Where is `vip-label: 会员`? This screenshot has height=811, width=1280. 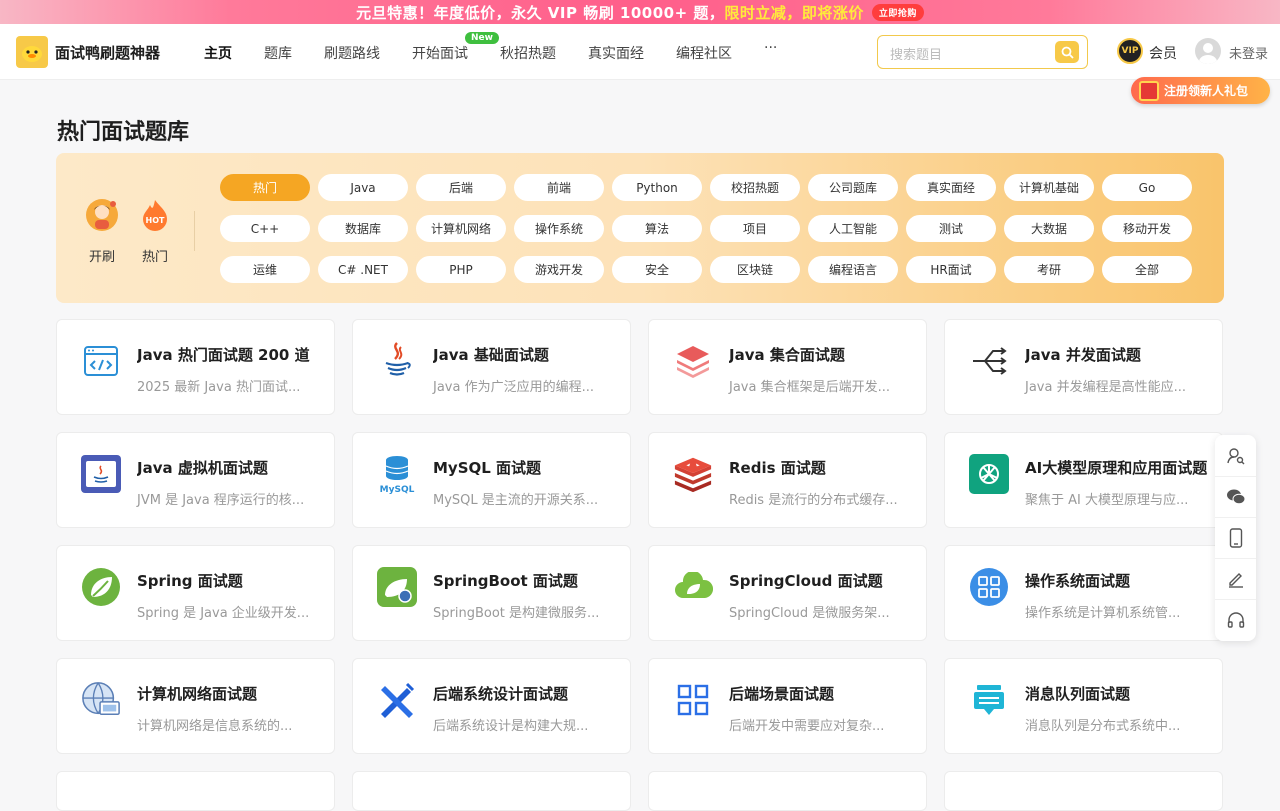 vip-label: 会员 is located at coordinates (1163, 53).